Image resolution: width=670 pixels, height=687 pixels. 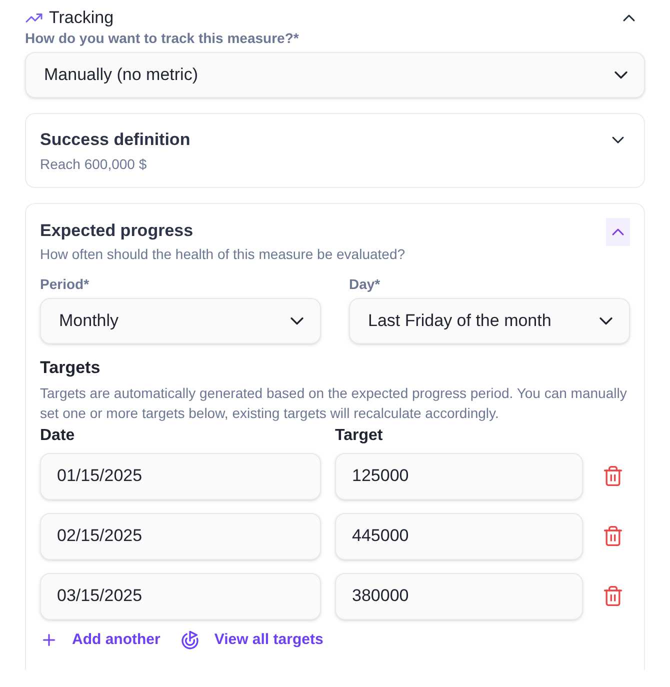 I want to click on tracking-select: Manually (no metric), so click(x=335, y=75).